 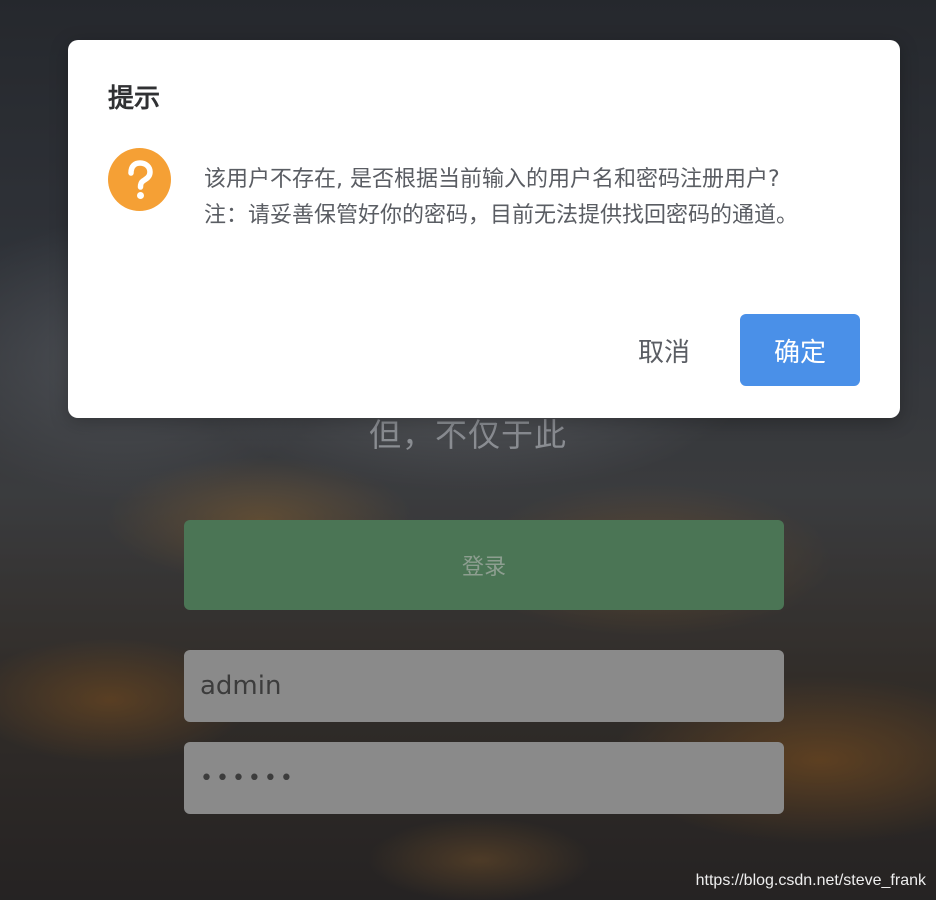 What do you see at coordinates (134, 99) in the screenshot?
I see `dialog-title: 提示` at bounding box center [134, 99].